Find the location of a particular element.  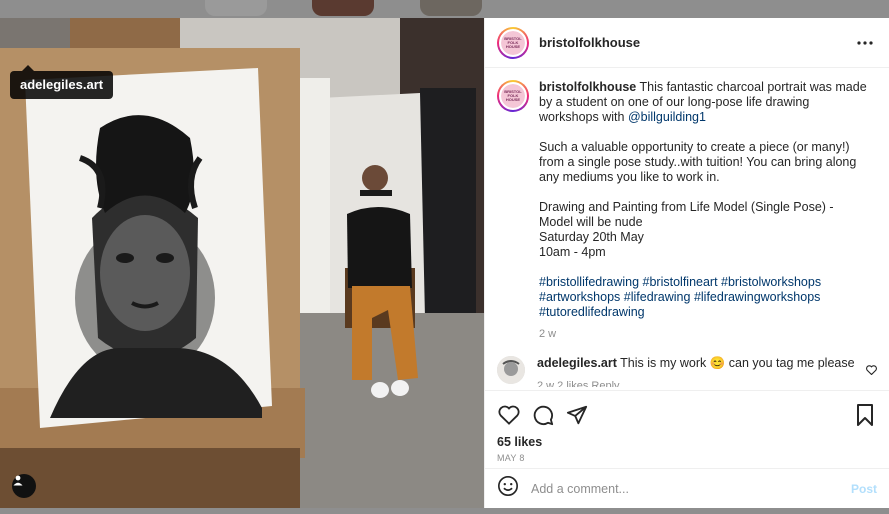

header-username: bristolfolkhouse is located at coordinates (696, 42).